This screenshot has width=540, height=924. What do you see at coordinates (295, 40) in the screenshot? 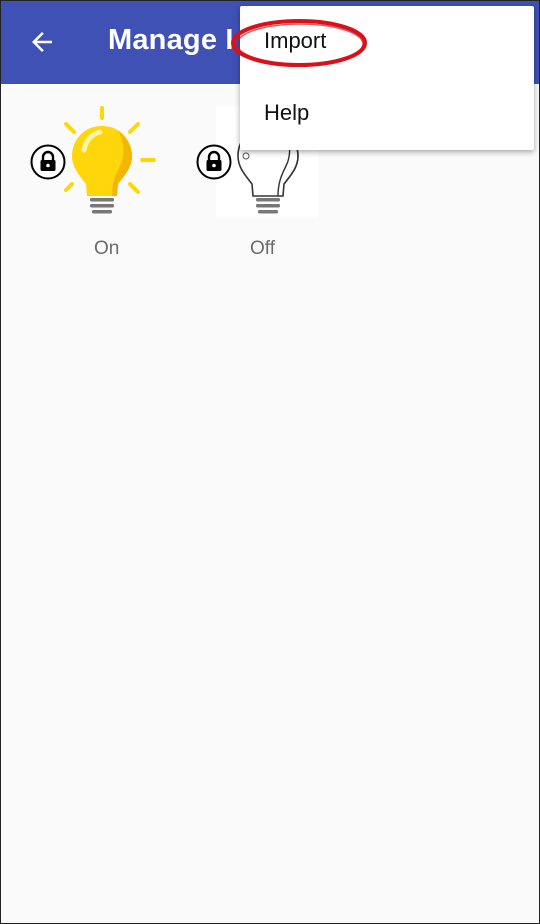
I see `menu-item-label: Import` at bounding box center [295, 40].